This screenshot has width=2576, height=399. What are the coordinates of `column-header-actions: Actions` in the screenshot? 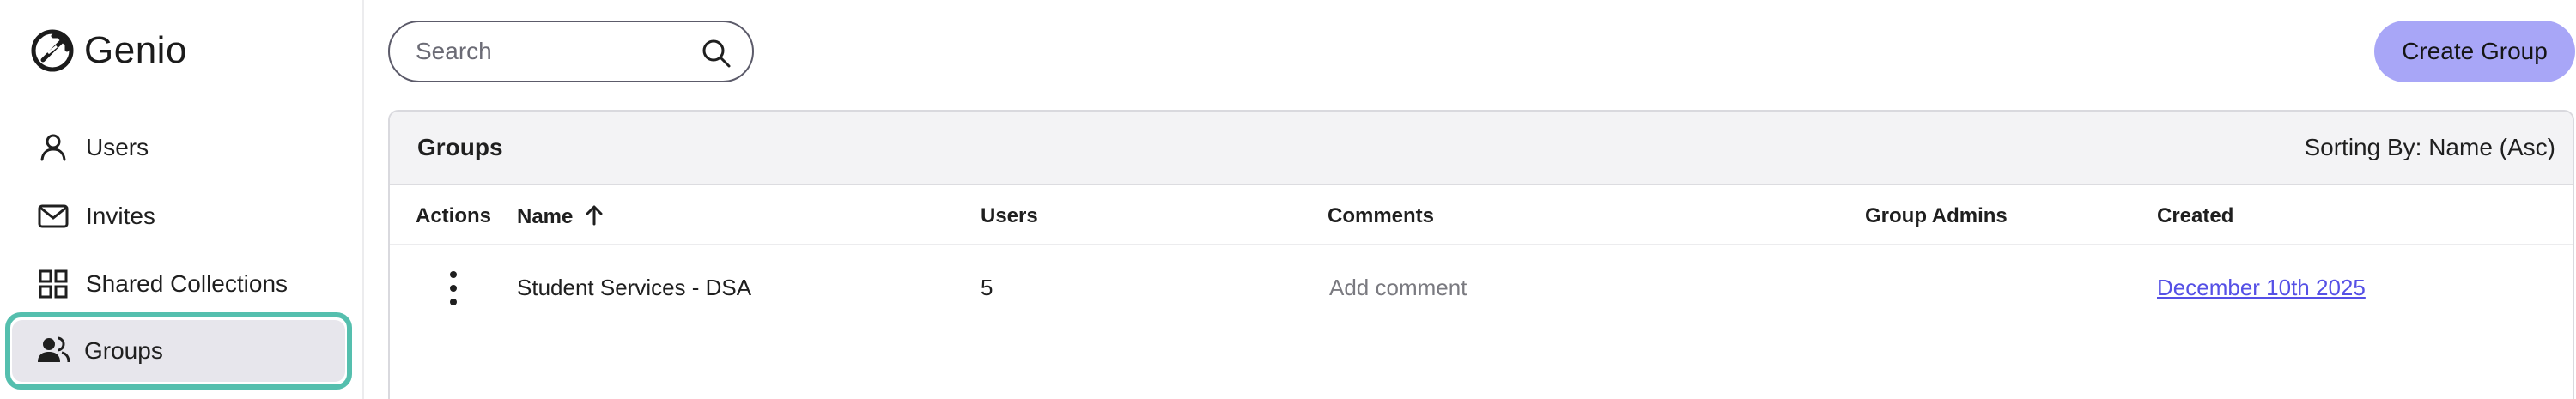 It's located at (454, 216).